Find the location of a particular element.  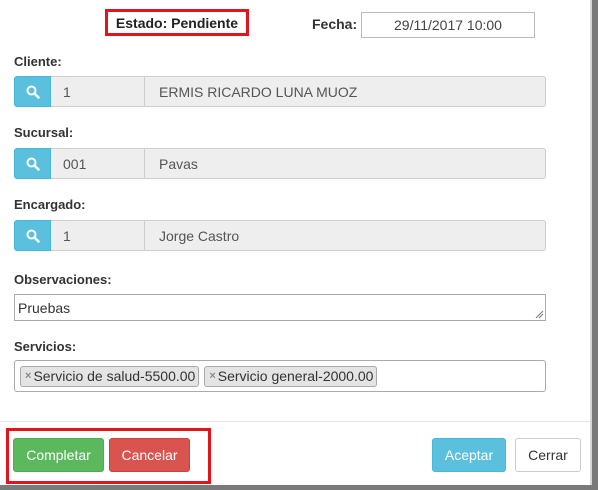

resize-grip-icon is located at coordinates (539, 314).